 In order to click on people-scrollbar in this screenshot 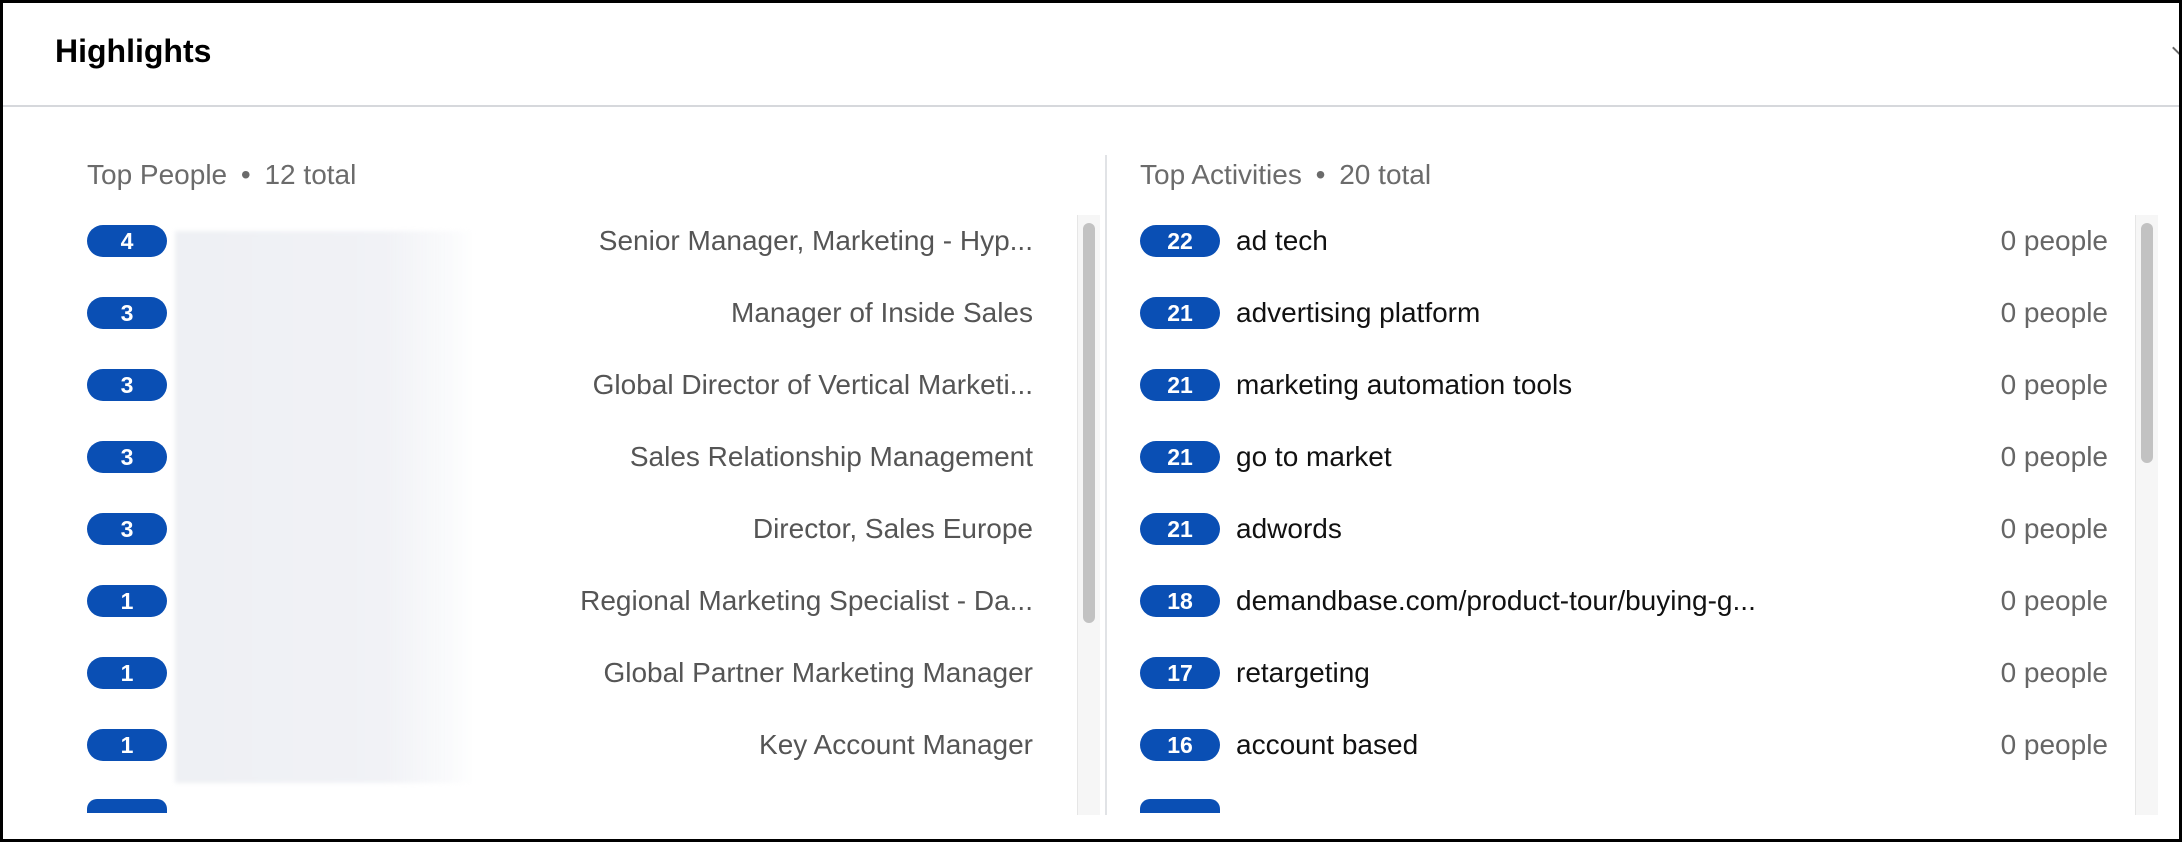, I will do `click(1088, 515)`.